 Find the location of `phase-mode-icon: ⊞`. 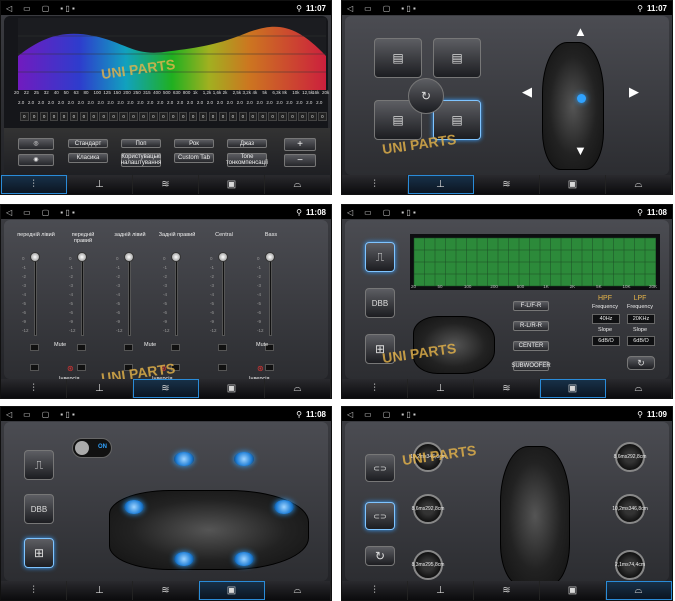

phase-mode-icon: ⊞ is located at coordinates (39, 553).